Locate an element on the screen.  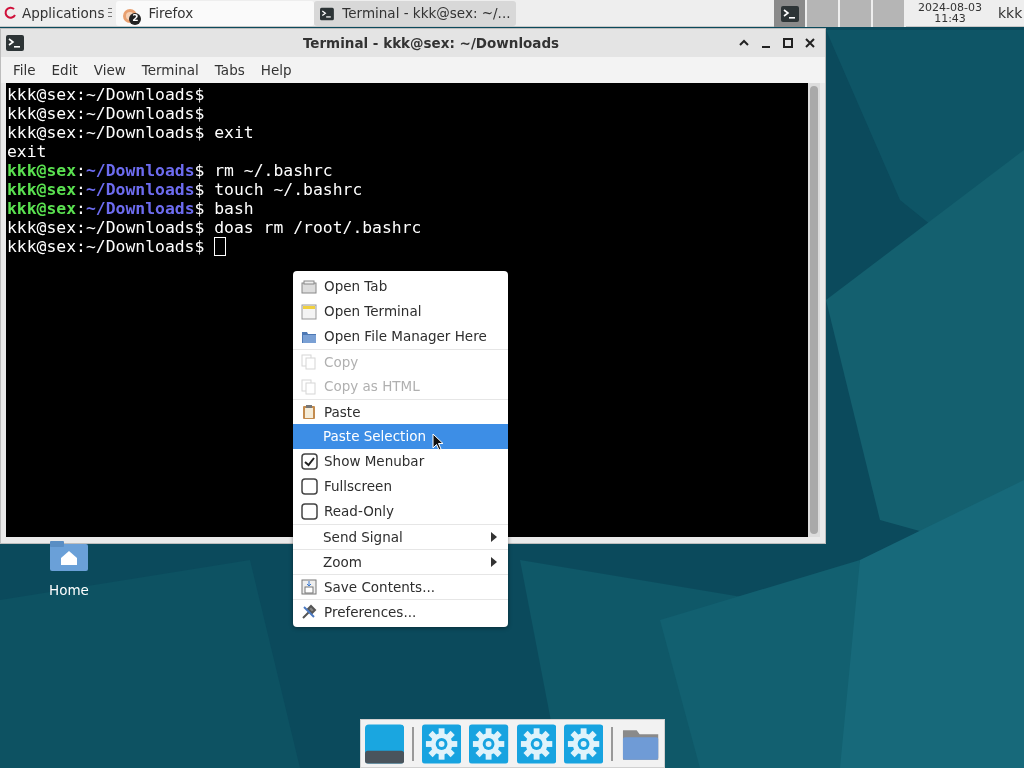
desktop-icon: Home is located at coordinates (69, 570).